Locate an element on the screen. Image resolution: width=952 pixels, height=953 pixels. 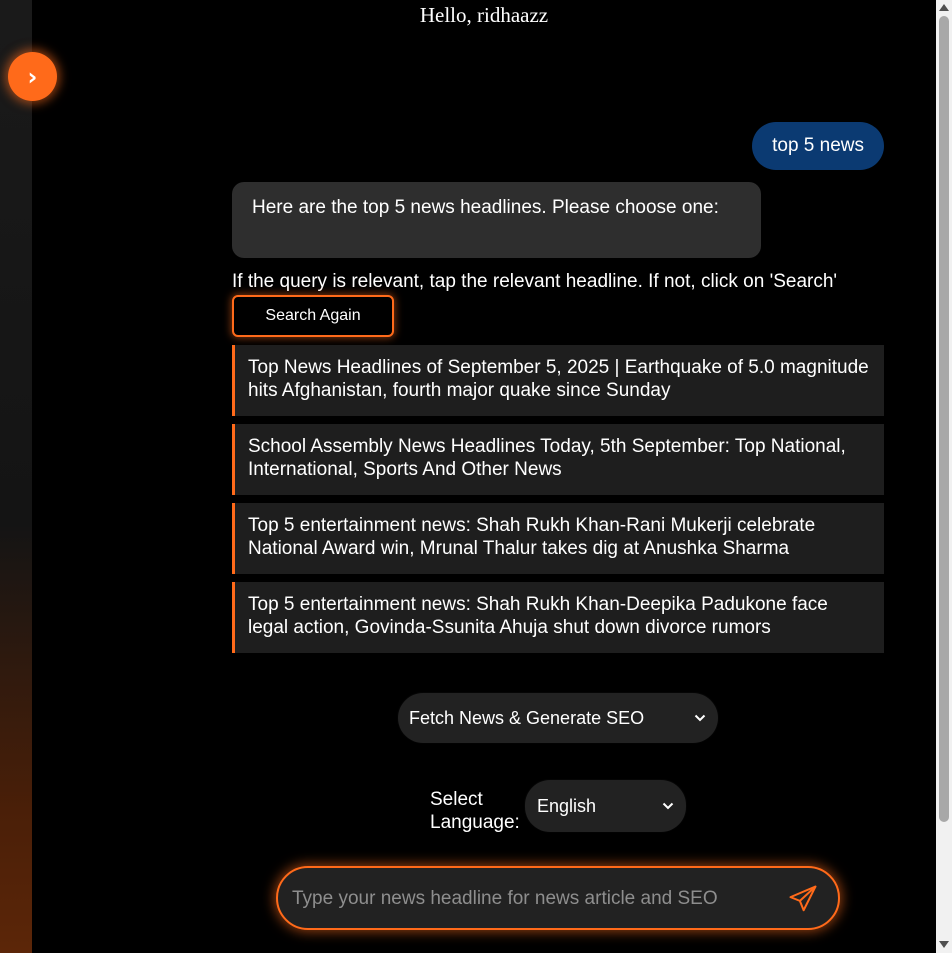
greeting-title: Hello, ridhaazz is located at coordinates (484, 15).